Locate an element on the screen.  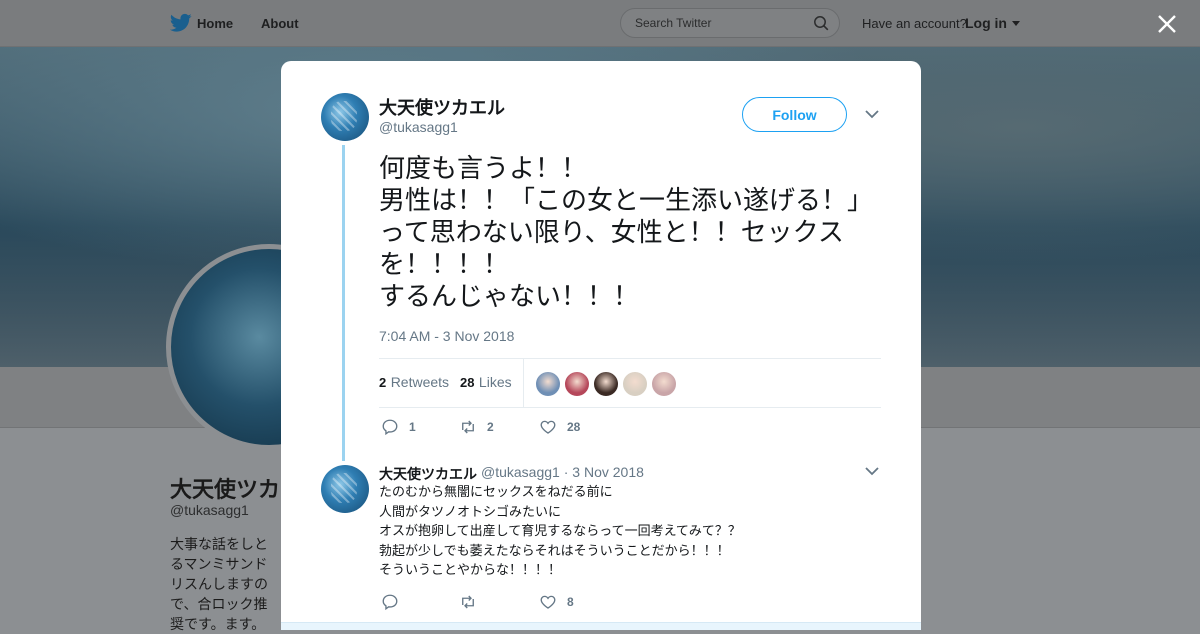
search-box is located at coordinates (730, 23).